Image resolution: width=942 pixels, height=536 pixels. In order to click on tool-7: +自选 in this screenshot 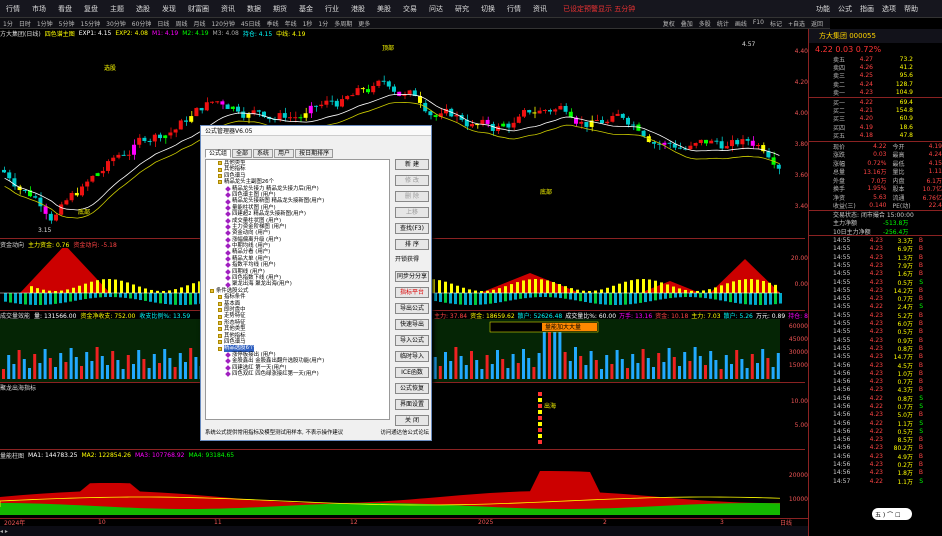, I will do `click(796, 23)`.